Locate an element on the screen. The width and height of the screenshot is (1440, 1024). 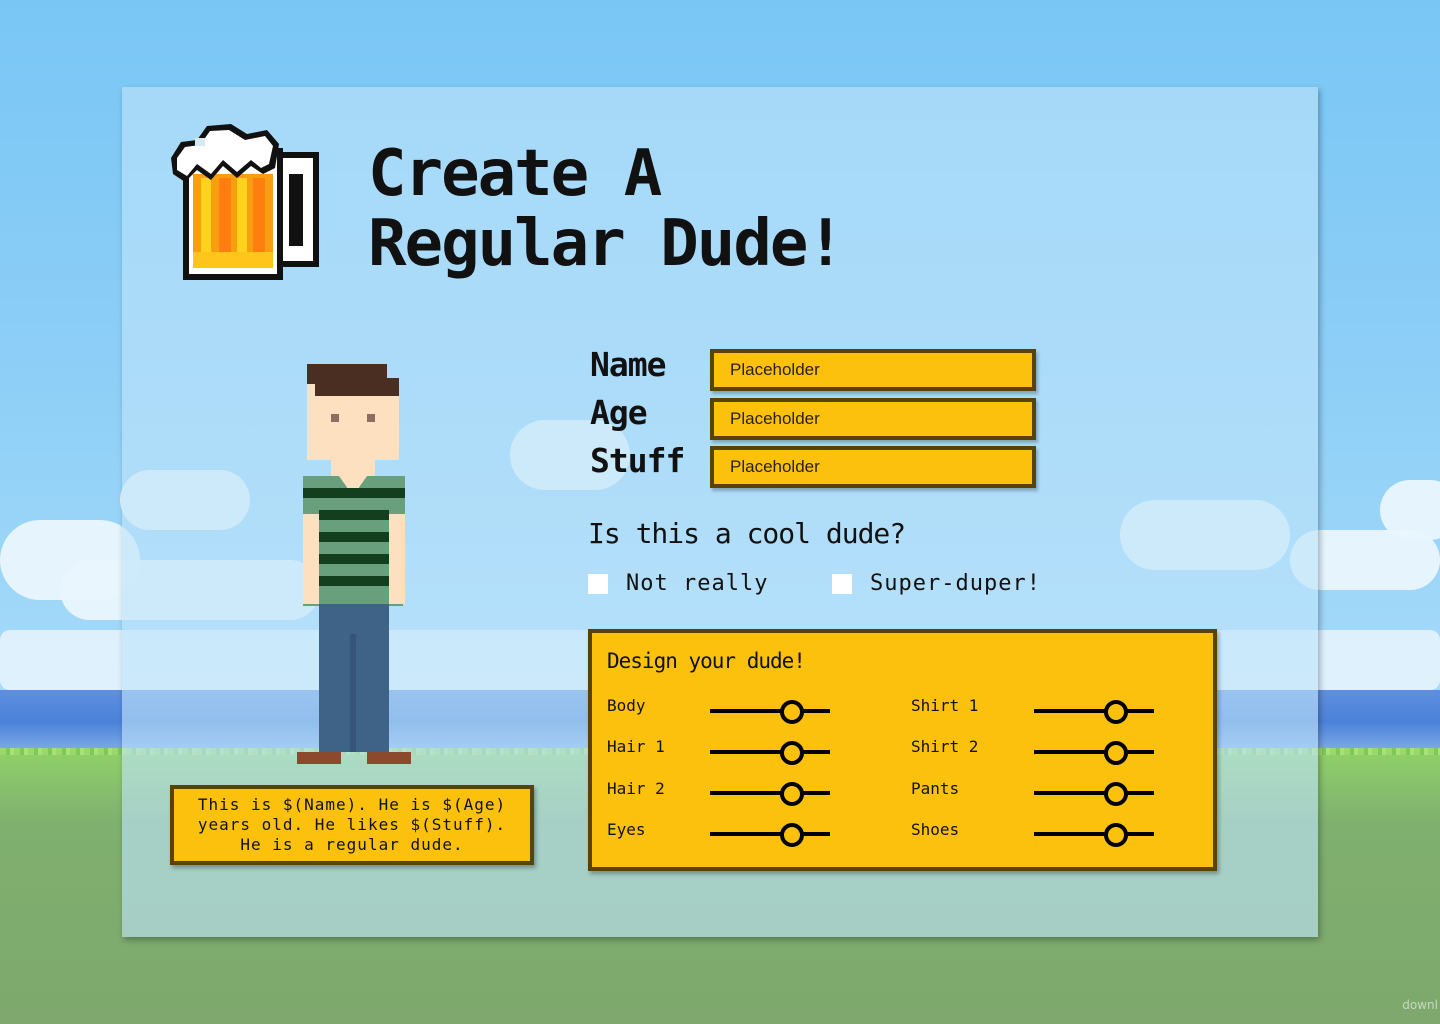
slider-label-hair-2: Hair 2 is located at coordinates (636, 788).